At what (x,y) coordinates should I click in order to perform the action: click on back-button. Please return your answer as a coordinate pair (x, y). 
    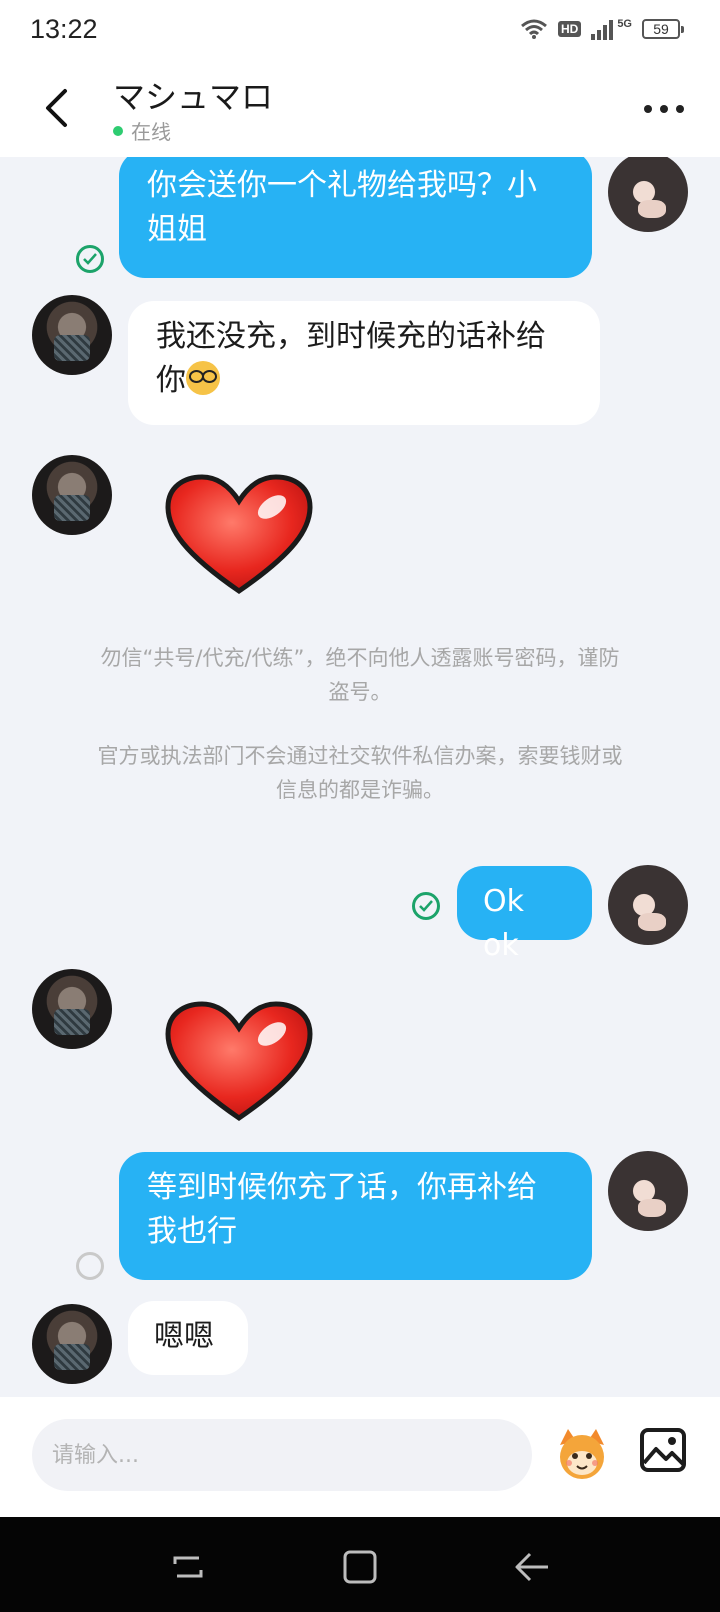
    Looking at the image, I should click on (56, 108).